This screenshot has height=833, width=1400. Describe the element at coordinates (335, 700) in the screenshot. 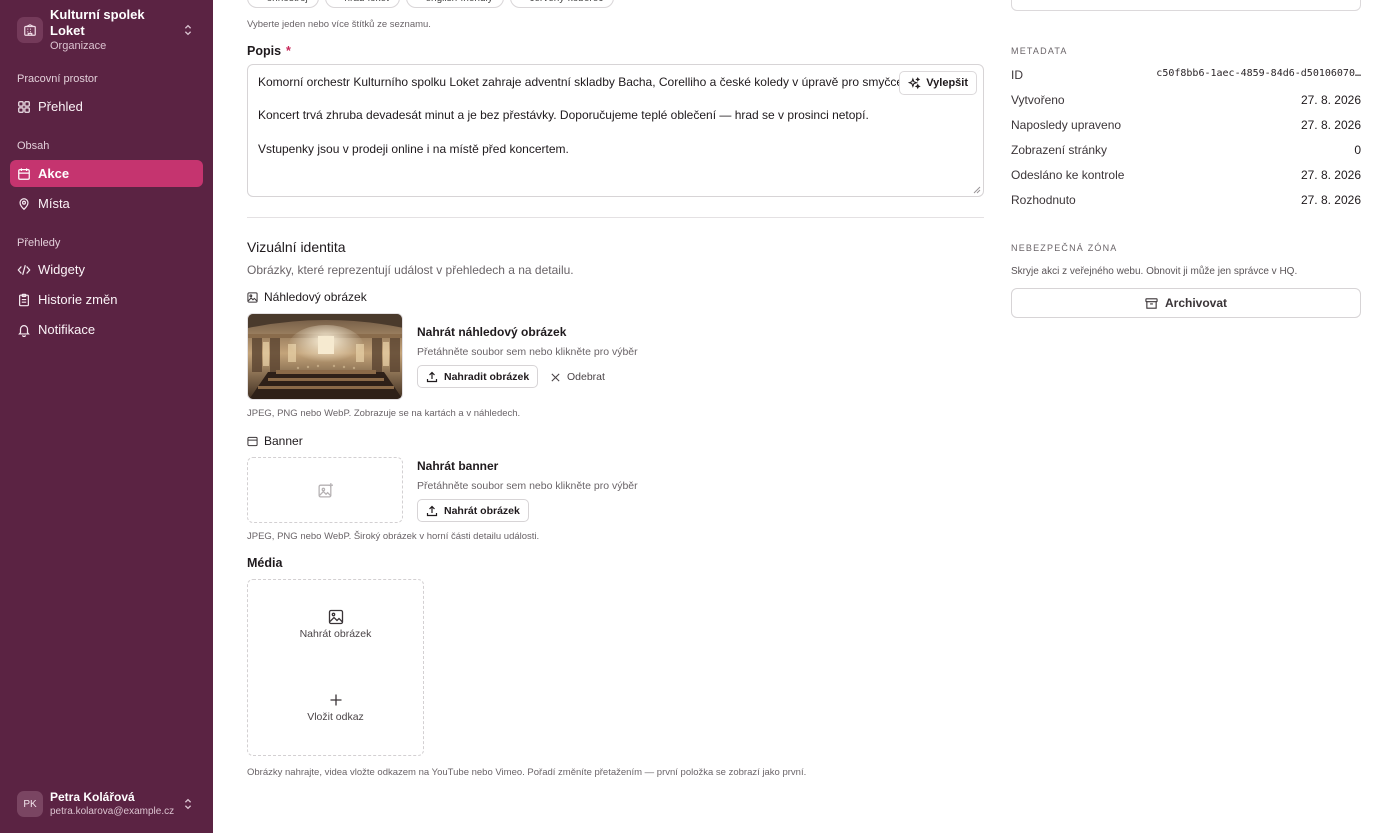

I see `plus-icon` at that location.